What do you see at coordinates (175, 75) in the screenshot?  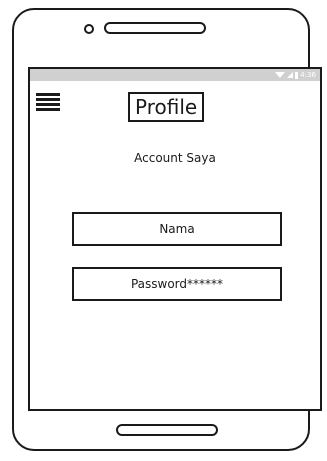 I see `status-bar: 4:36` at bounding box center [175, 75].